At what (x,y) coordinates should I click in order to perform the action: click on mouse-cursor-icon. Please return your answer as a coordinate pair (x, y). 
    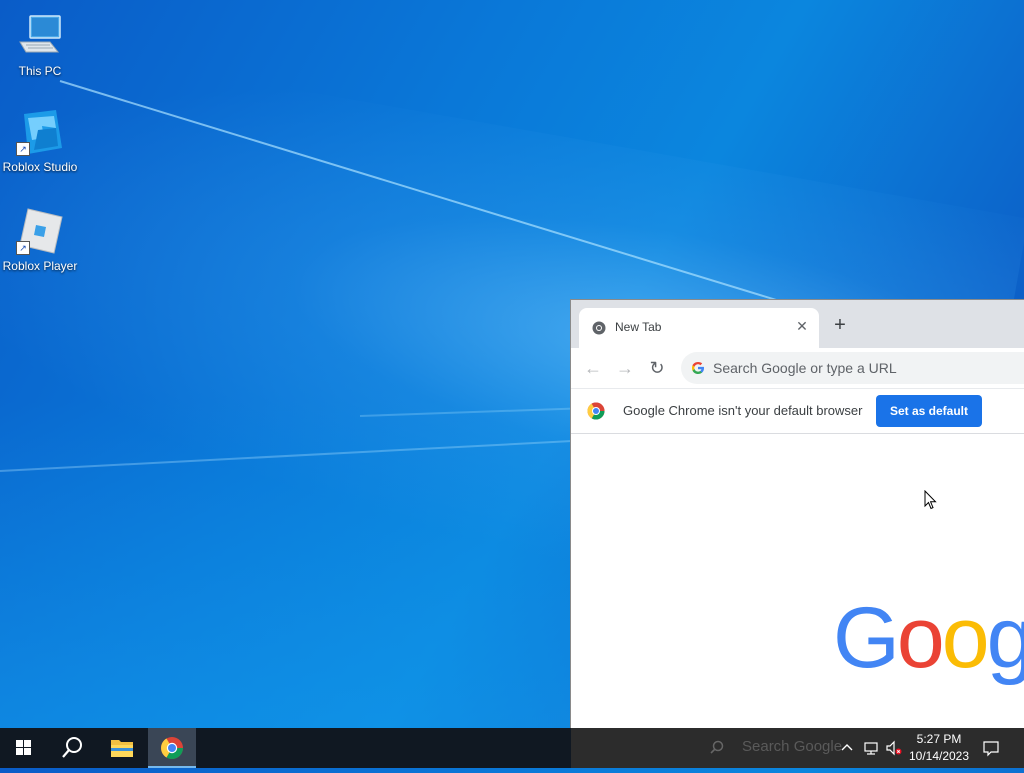
    Looking at the image, I should click on (931, 499).